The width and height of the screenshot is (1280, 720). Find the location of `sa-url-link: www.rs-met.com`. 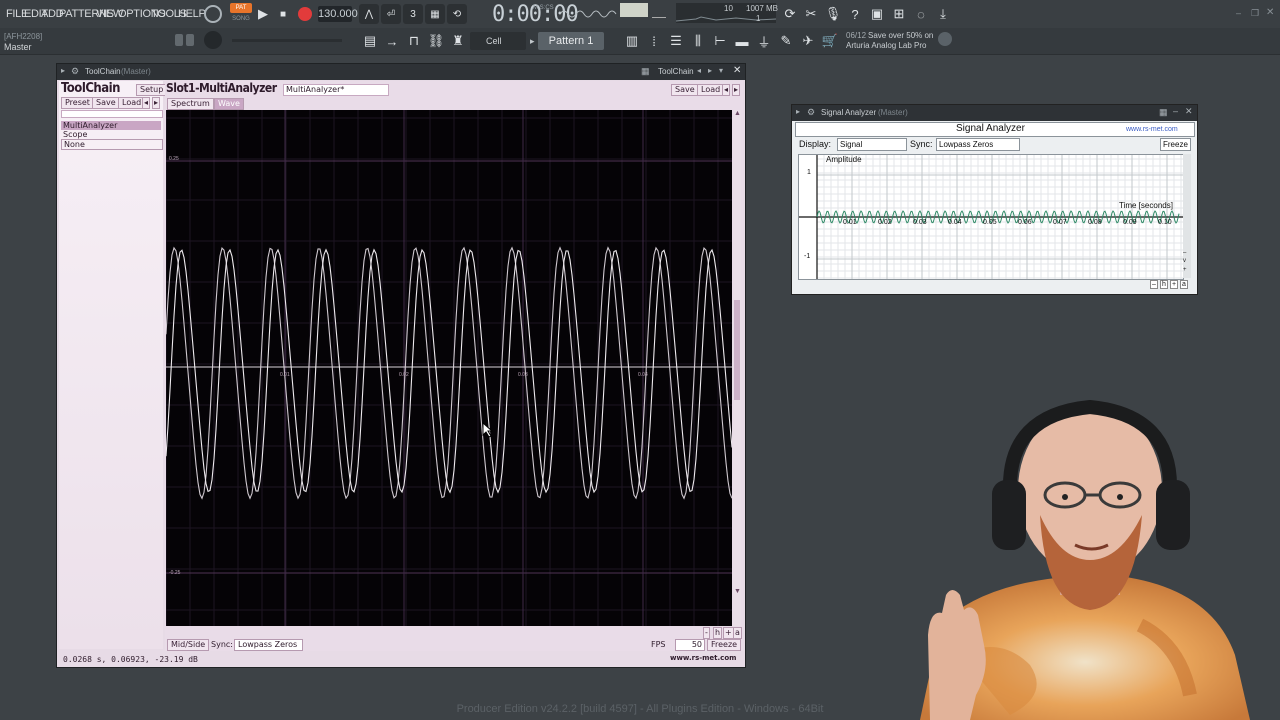

sa-url-link: www.rs-met.com is located at coordinates (1152, 129).